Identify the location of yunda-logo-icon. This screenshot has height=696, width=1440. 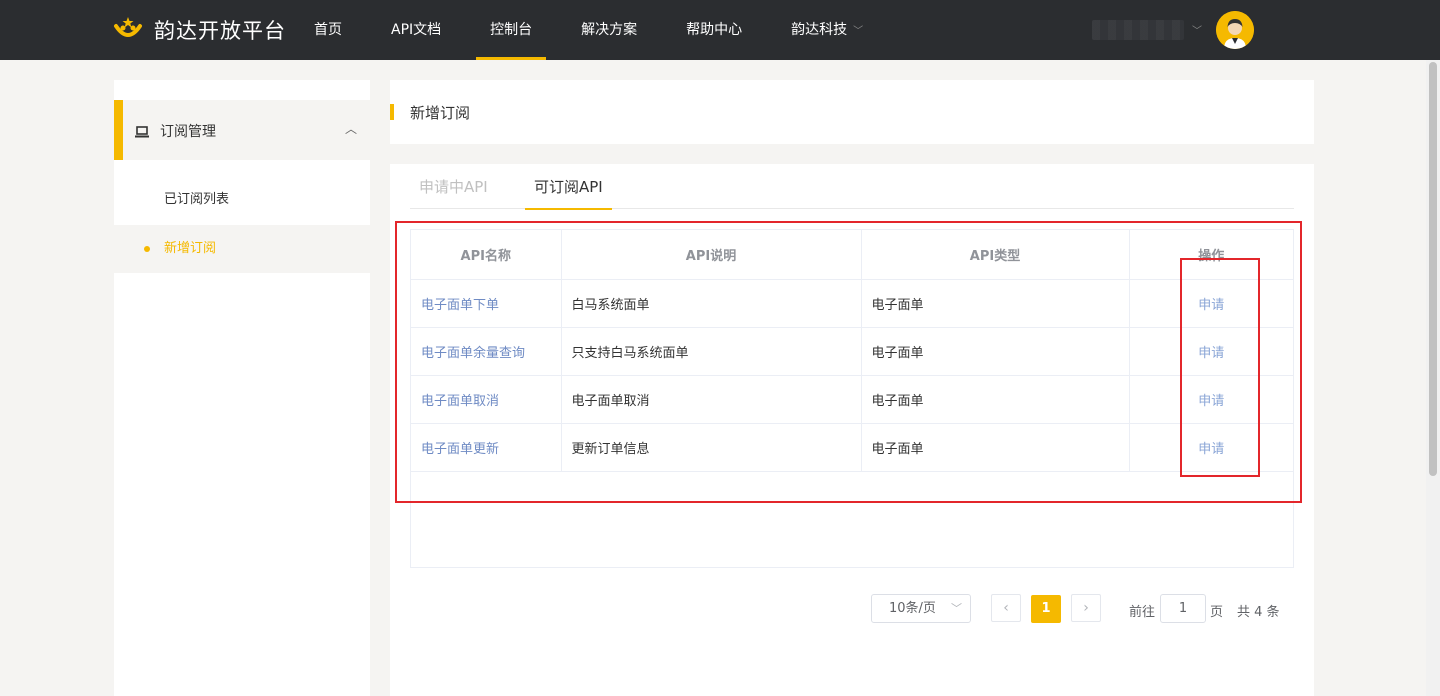
(128, 30).